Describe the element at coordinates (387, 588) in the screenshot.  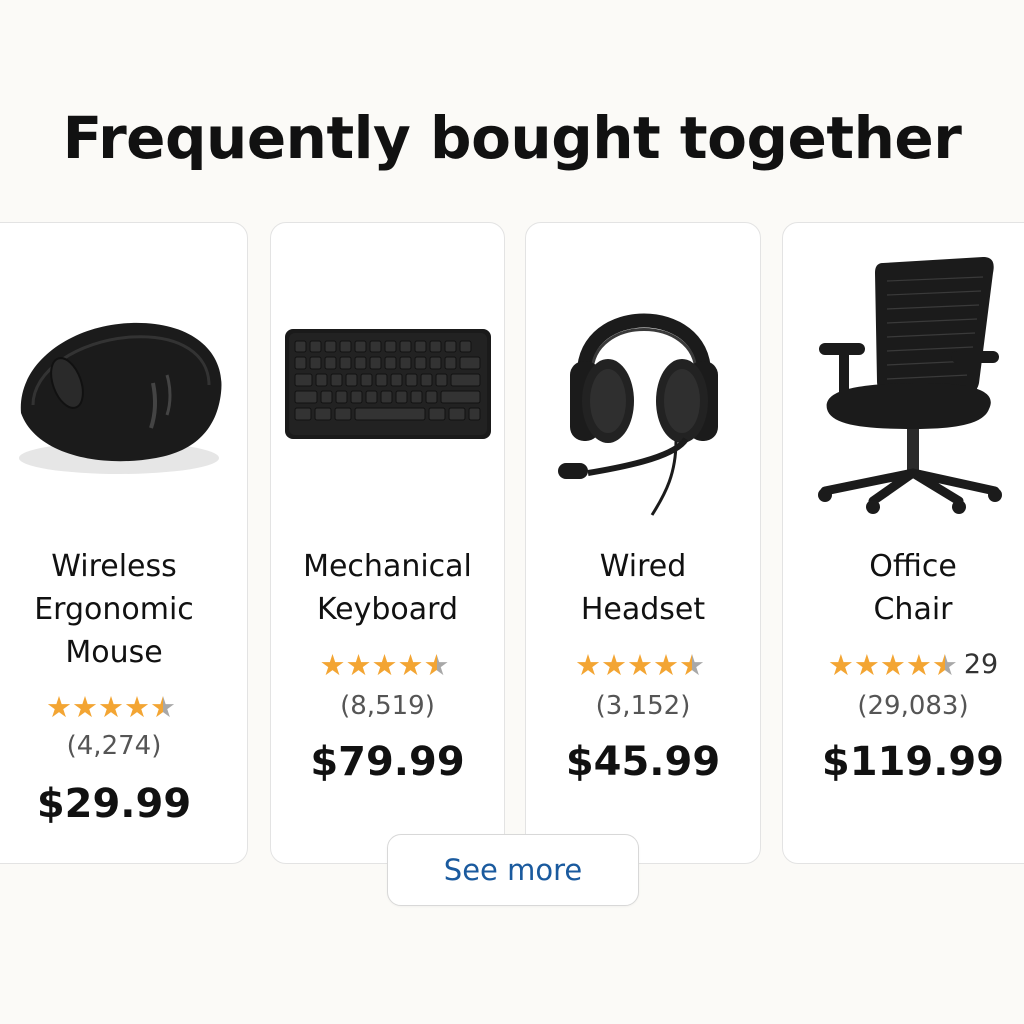
I see `product-name: Mechanical Keyboard` at that location.